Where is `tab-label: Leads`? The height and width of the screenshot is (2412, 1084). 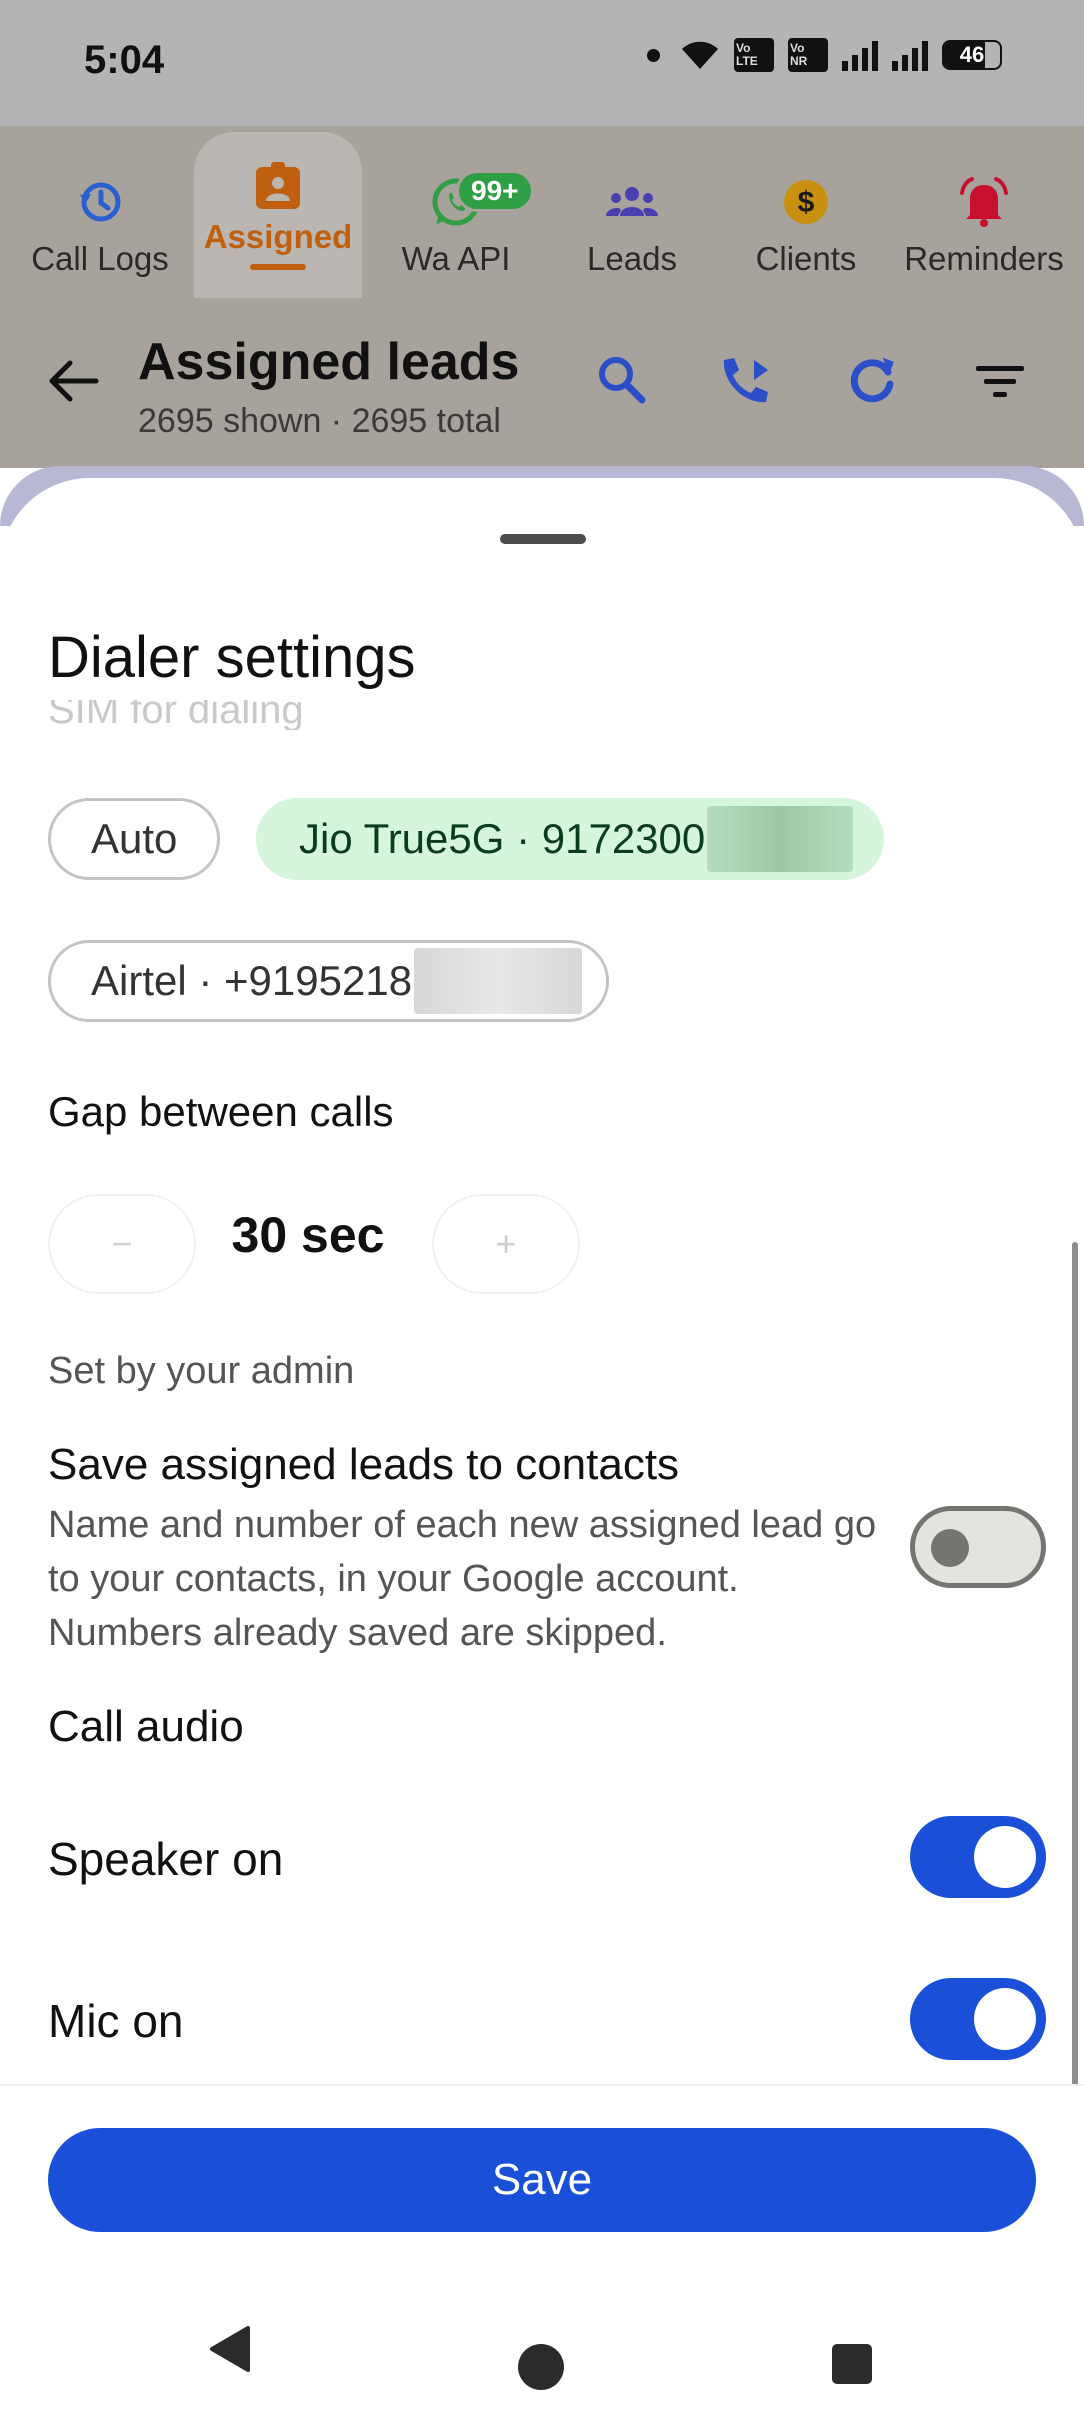
tab-label: Leads is located at coordinates (632, 258).